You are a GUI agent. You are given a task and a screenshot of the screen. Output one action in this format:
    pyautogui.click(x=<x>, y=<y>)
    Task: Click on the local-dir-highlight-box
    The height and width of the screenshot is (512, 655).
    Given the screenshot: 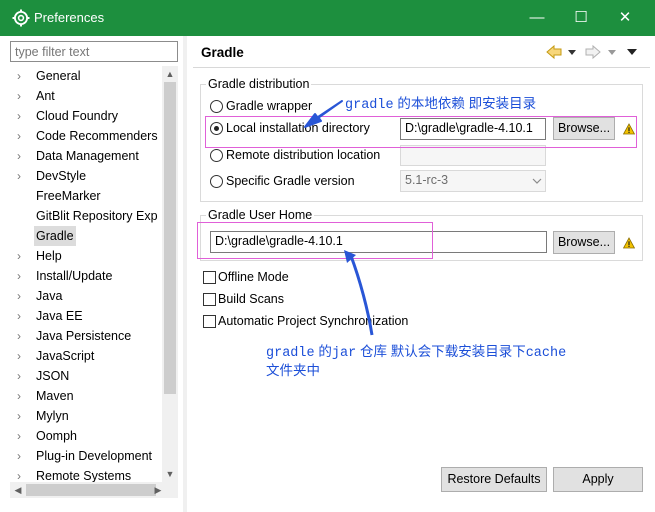 What is the action you would take?
    pyautogui.click(x=421, y=132)
    